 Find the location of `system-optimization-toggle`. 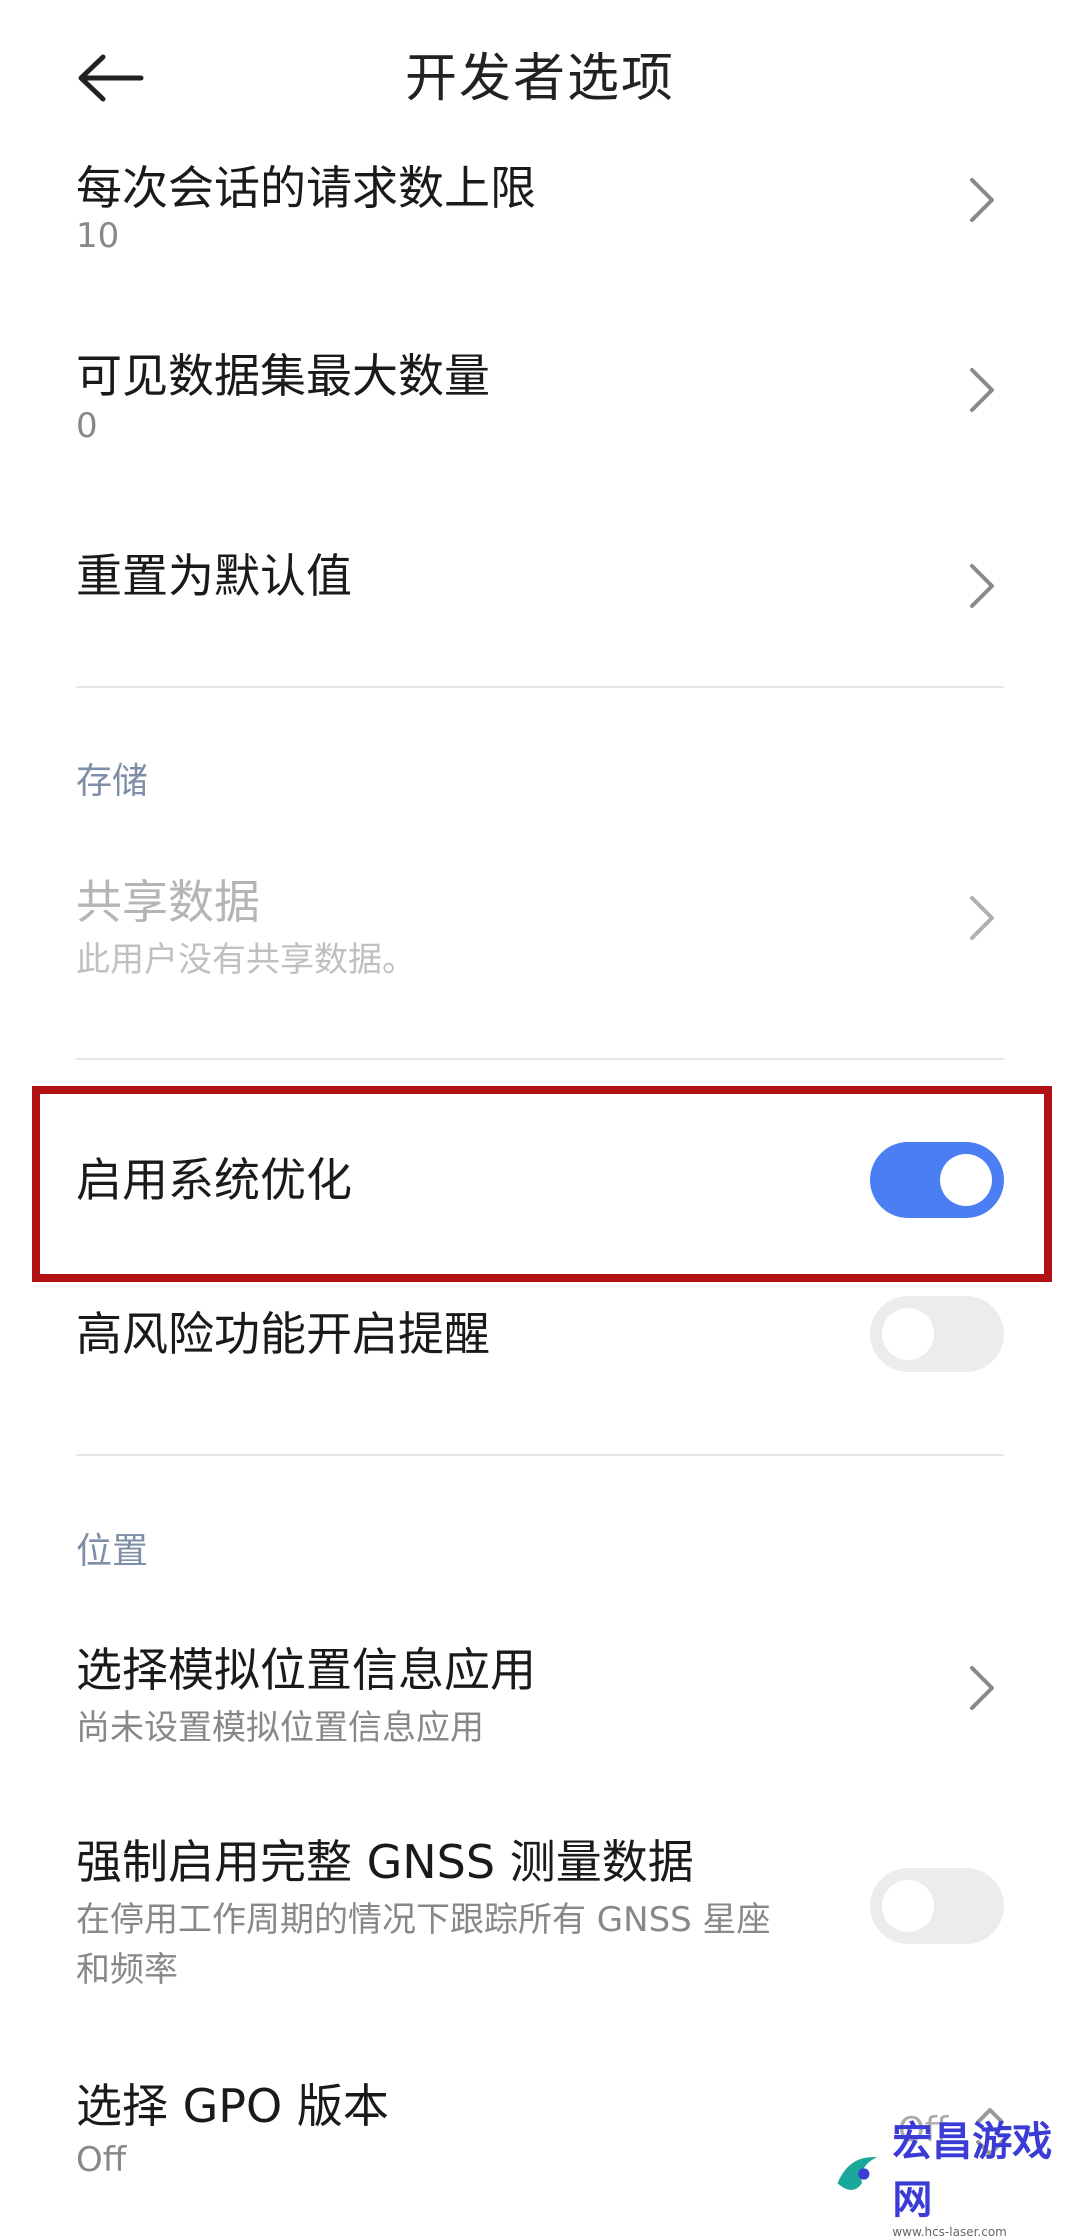

system-optimization-toggle is located at coordinates (937, 1180).